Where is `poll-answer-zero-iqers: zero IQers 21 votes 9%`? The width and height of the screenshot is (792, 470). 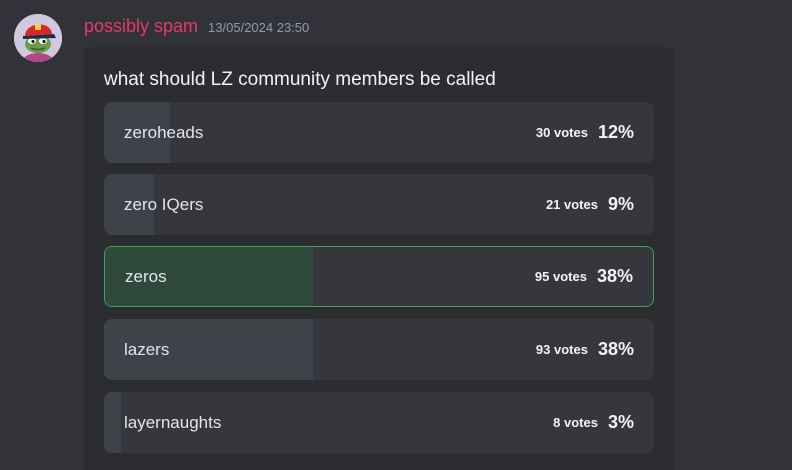 poll-answer-zero-iqers: zero IQers 21 votes 9% is located at coordinates (379, 204).